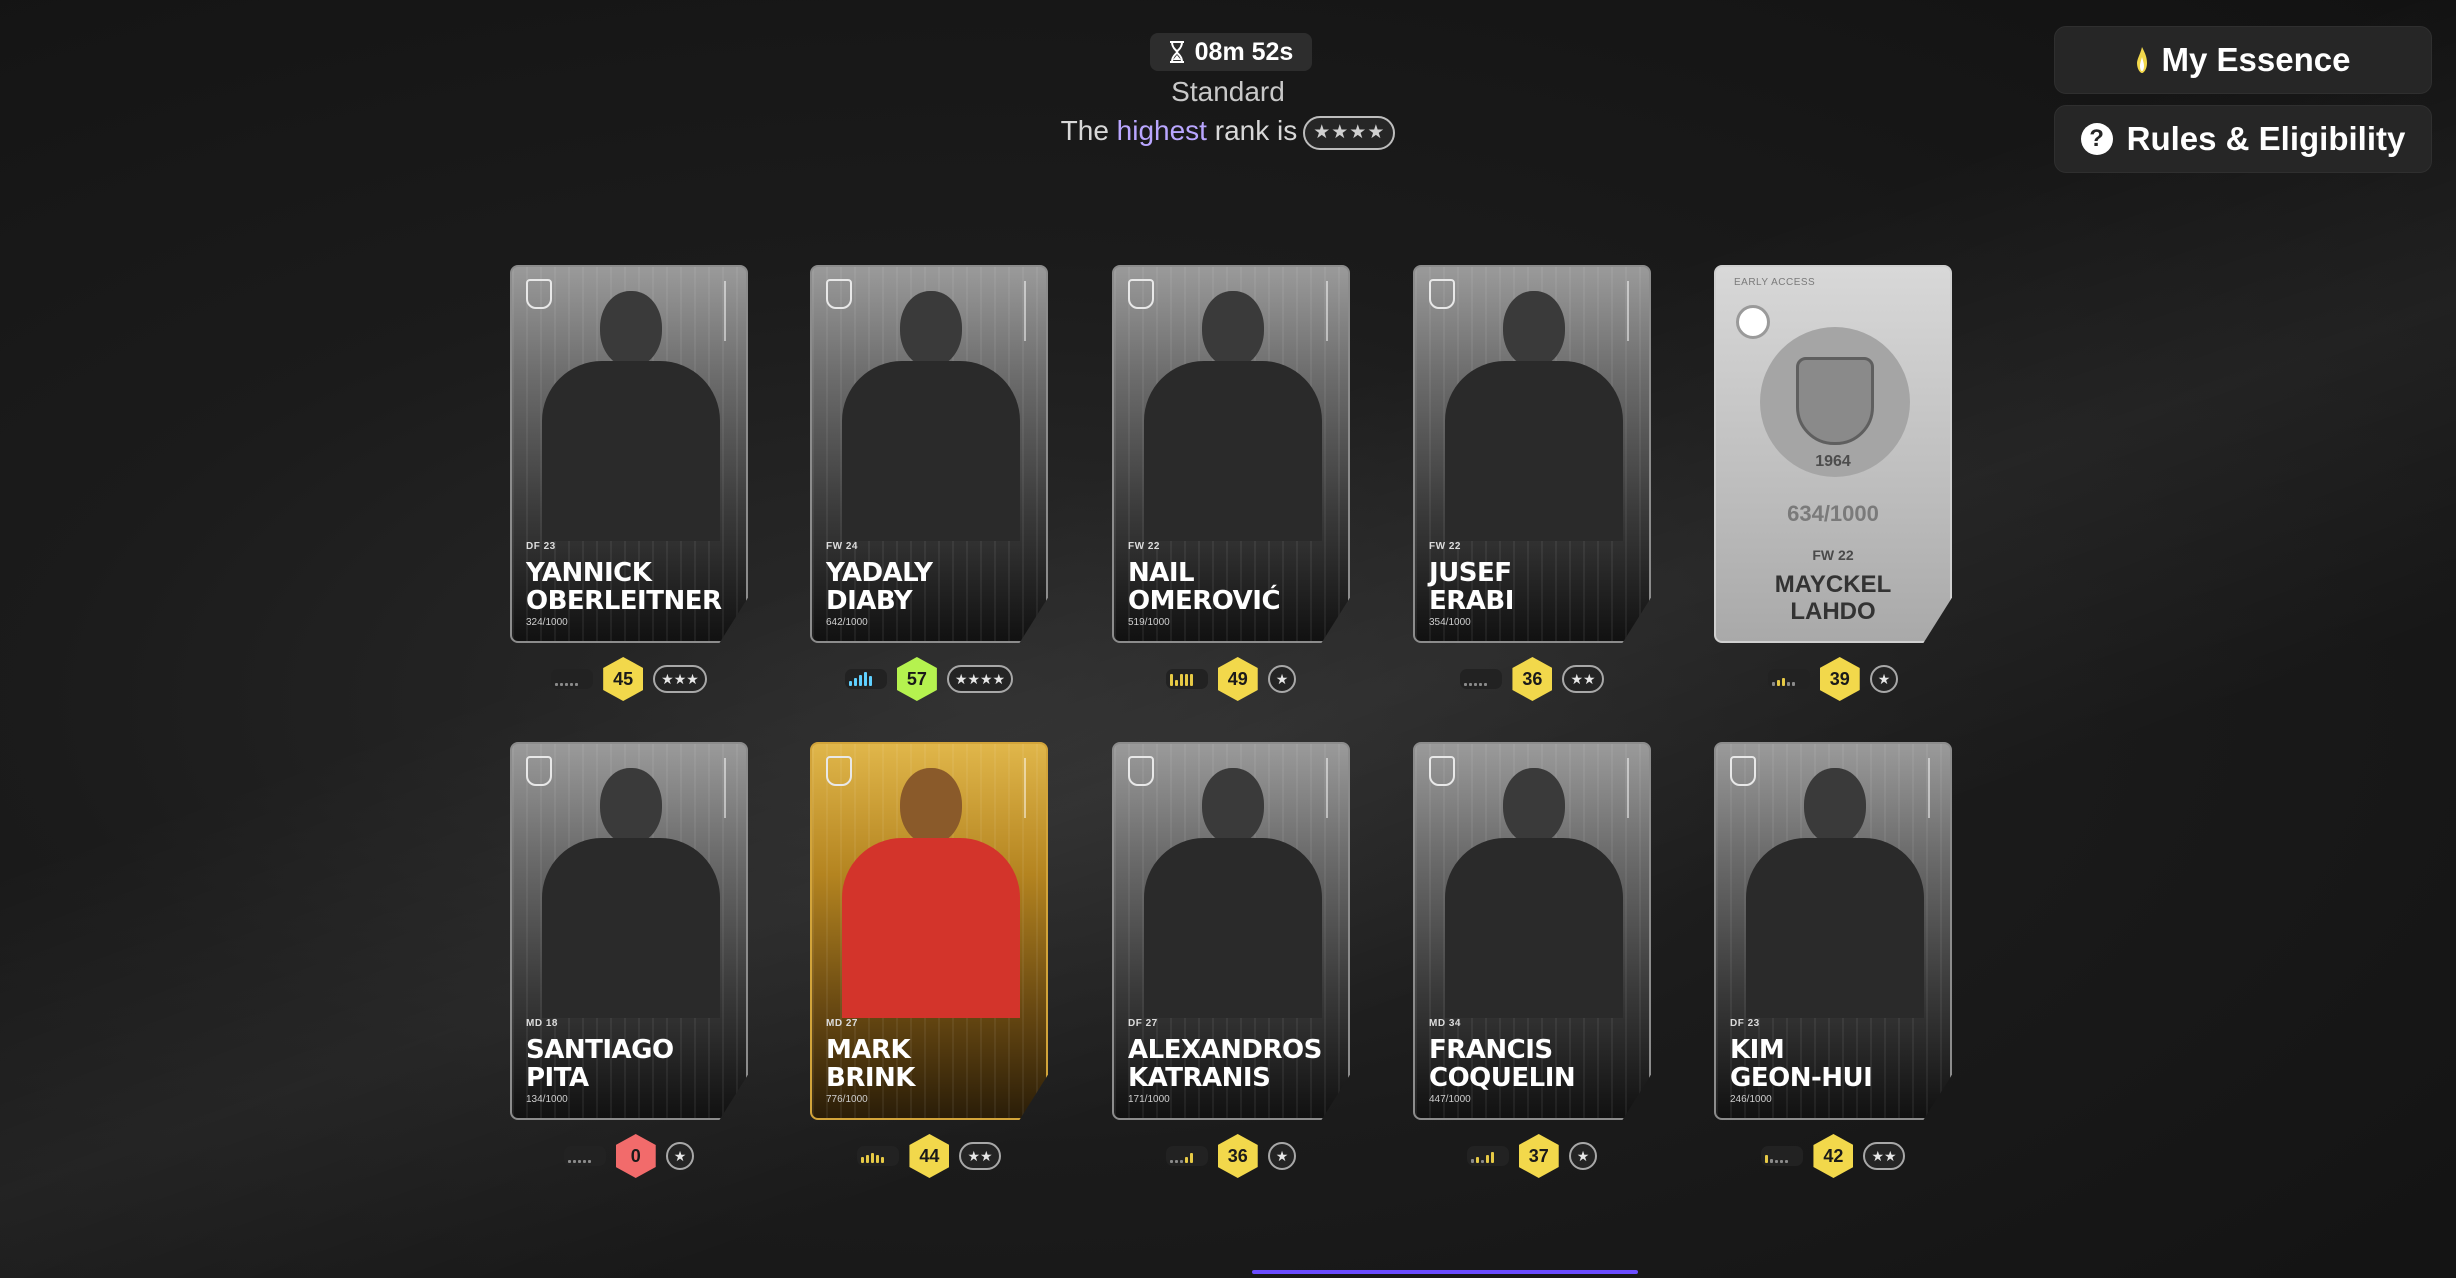  I want to click on card-stats-row: 49 ★, so click(1231, 679).